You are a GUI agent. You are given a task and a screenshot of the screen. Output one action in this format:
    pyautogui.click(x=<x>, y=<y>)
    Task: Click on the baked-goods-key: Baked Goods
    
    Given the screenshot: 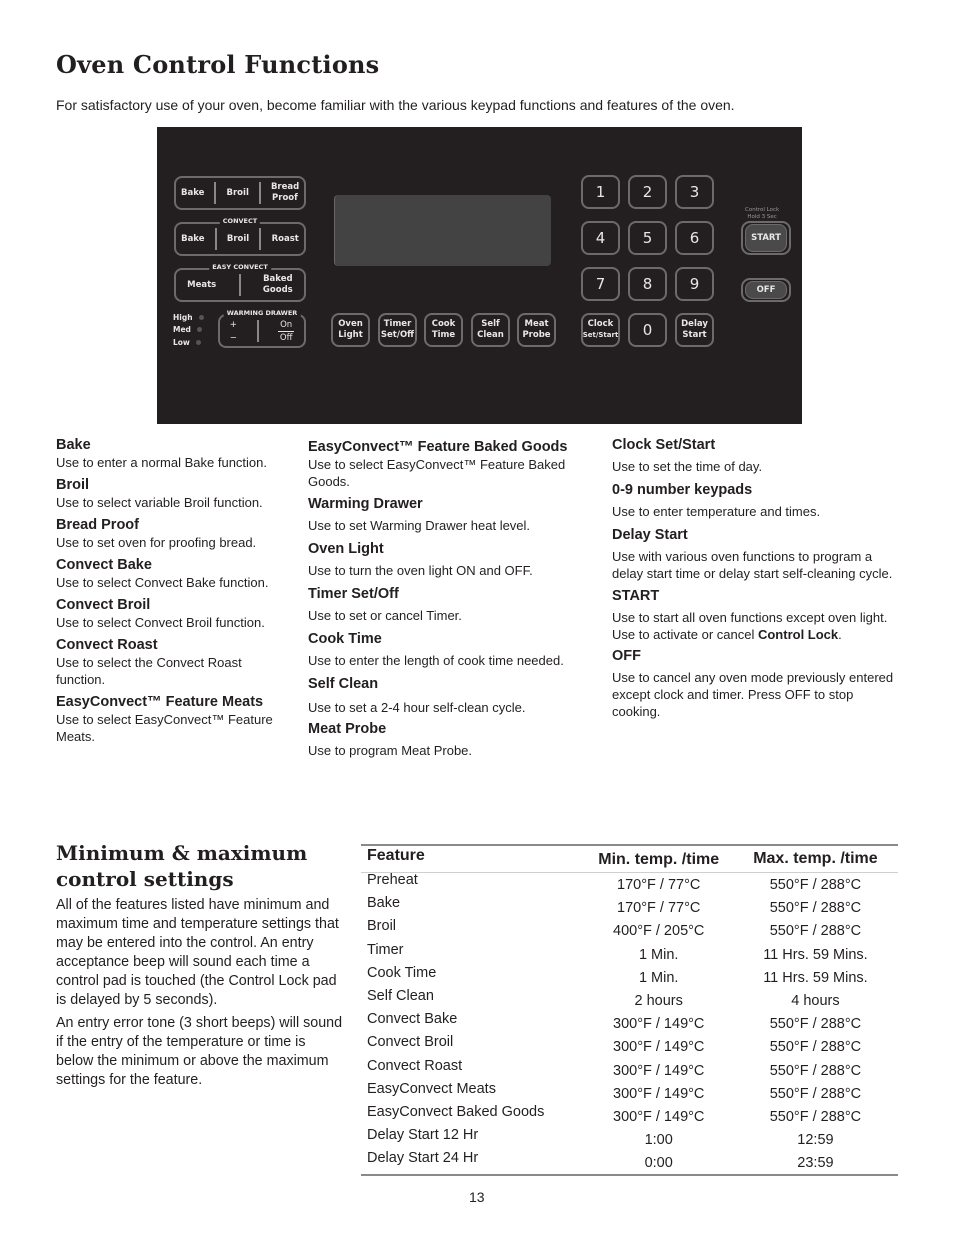 What is the action you would take?
    pyautogui.click(x=278, y=285)
    